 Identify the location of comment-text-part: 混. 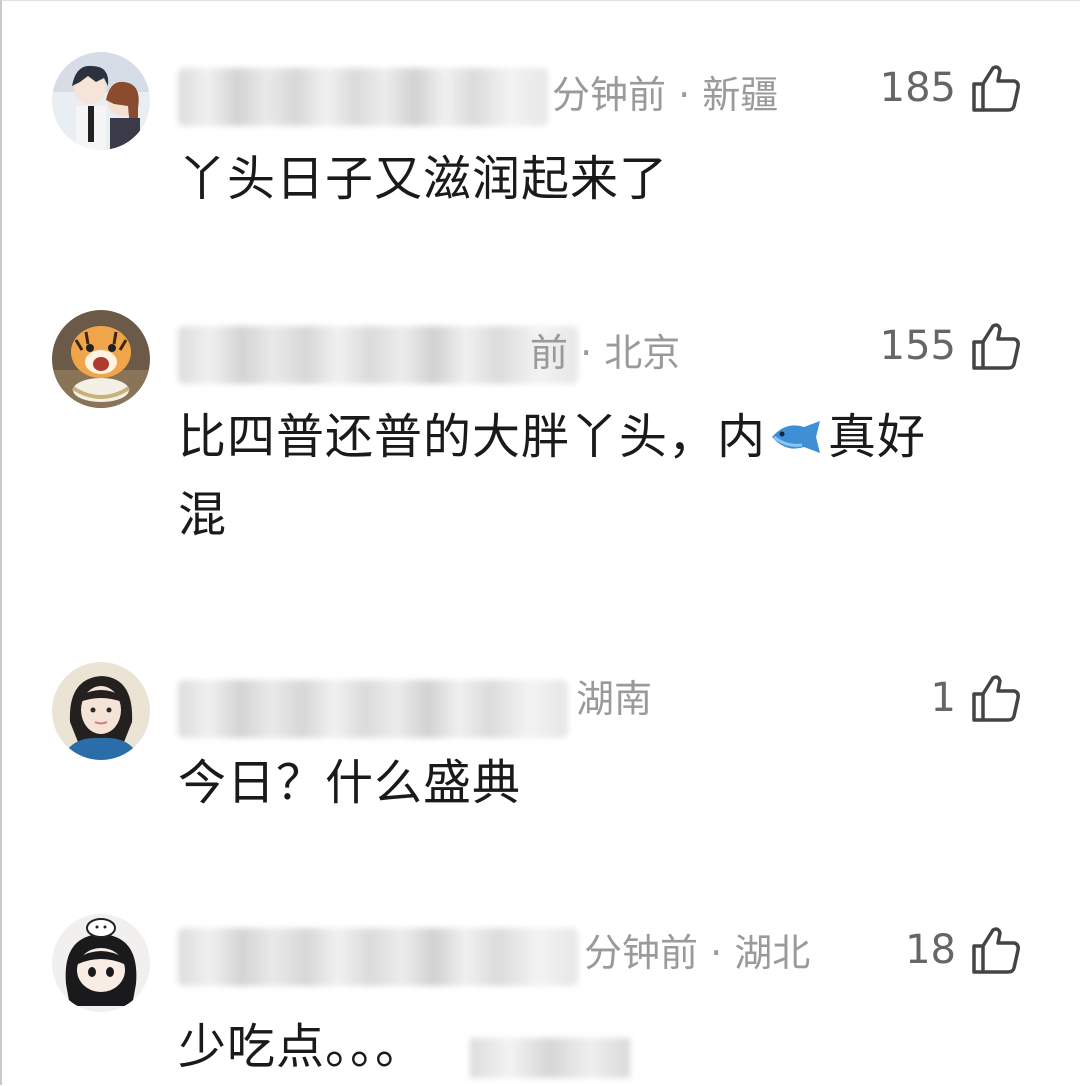
(203, 515).